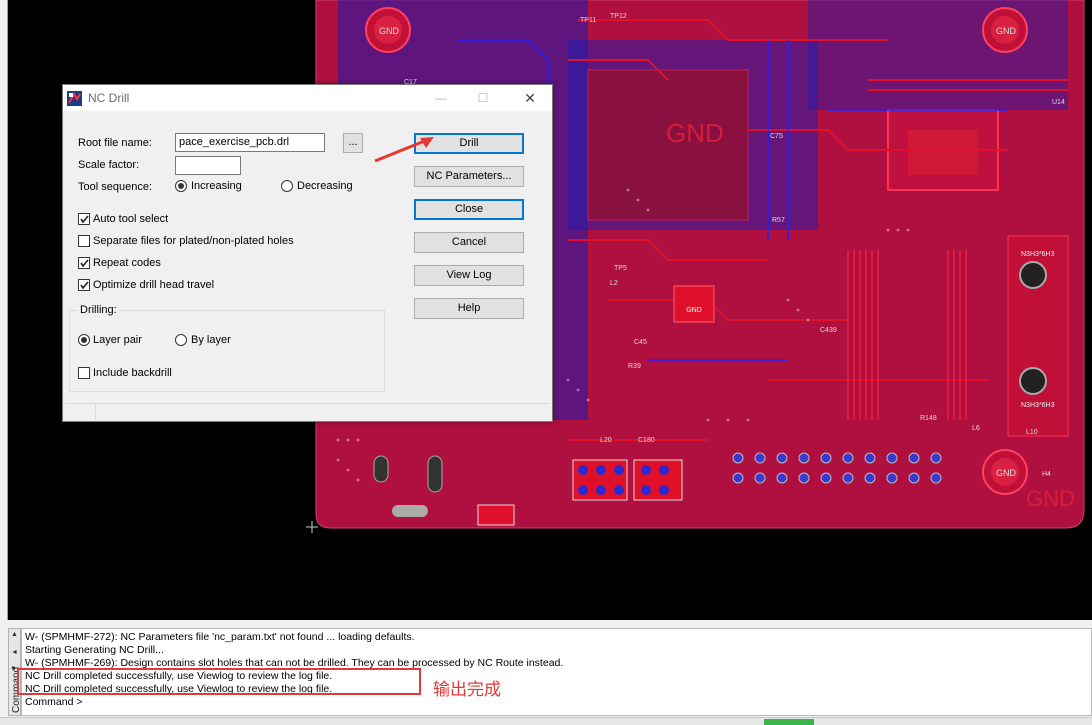  Describe the element at coordinates (1046, 474) in the screenshot. I see `component-label: H4` at that location.